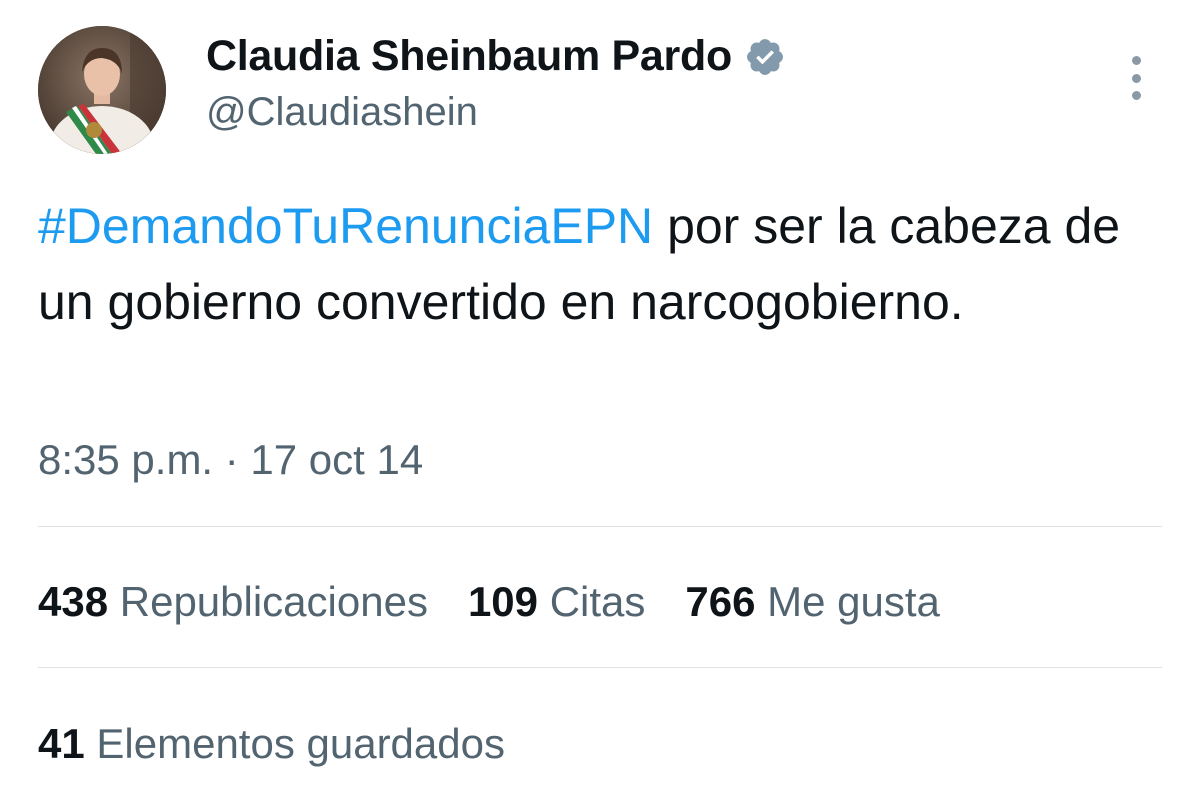 Image resolution: width=1200 pixels, height=797 pixels. I want to click on author-name-row: Claudia Sheinbaum Pardo, so click(496, 56).